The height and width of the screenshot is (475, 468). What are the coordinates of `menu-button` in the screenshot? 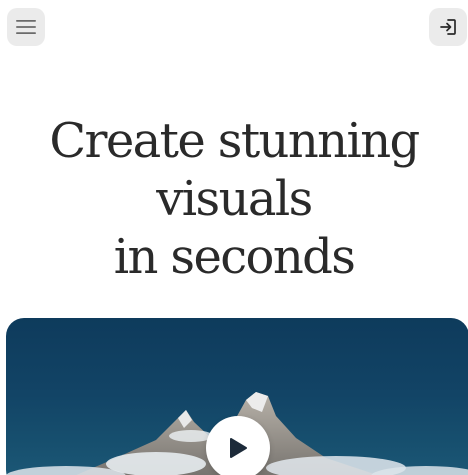 It's located at (26, 27).